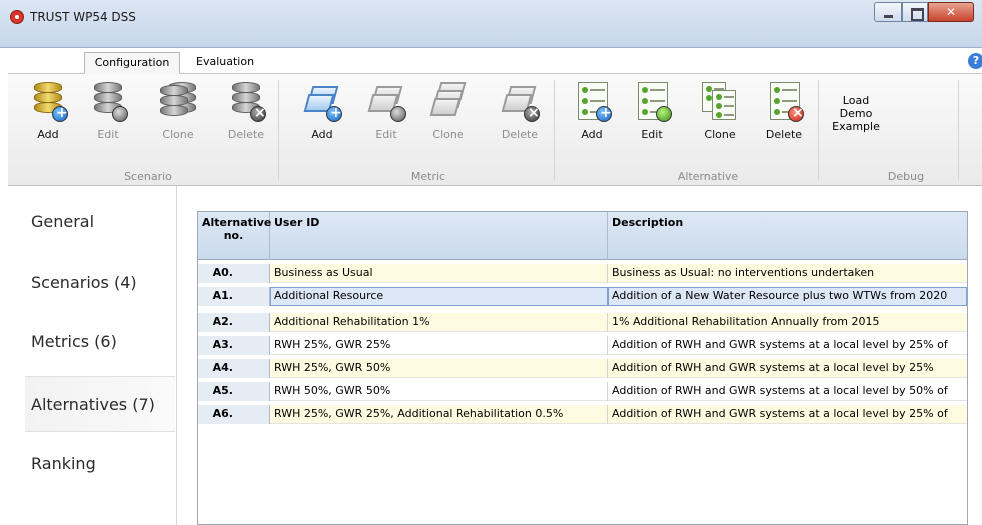 This screenshot has height=525, width=982. Describe the element at coordinates (100, 342) in the screenshot. I see `nav-item-metrics: Metrics (6)` at that location.